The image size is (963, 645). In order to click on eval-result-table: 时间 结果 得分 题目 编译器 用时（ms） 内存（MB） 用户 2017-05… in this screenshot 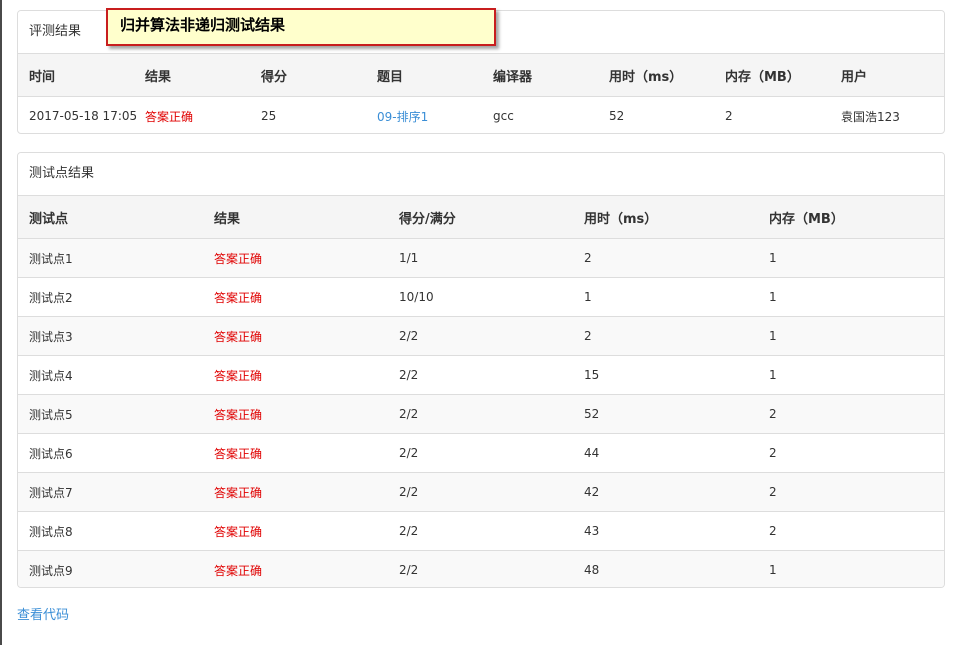, I will do `click(481, 94)`.